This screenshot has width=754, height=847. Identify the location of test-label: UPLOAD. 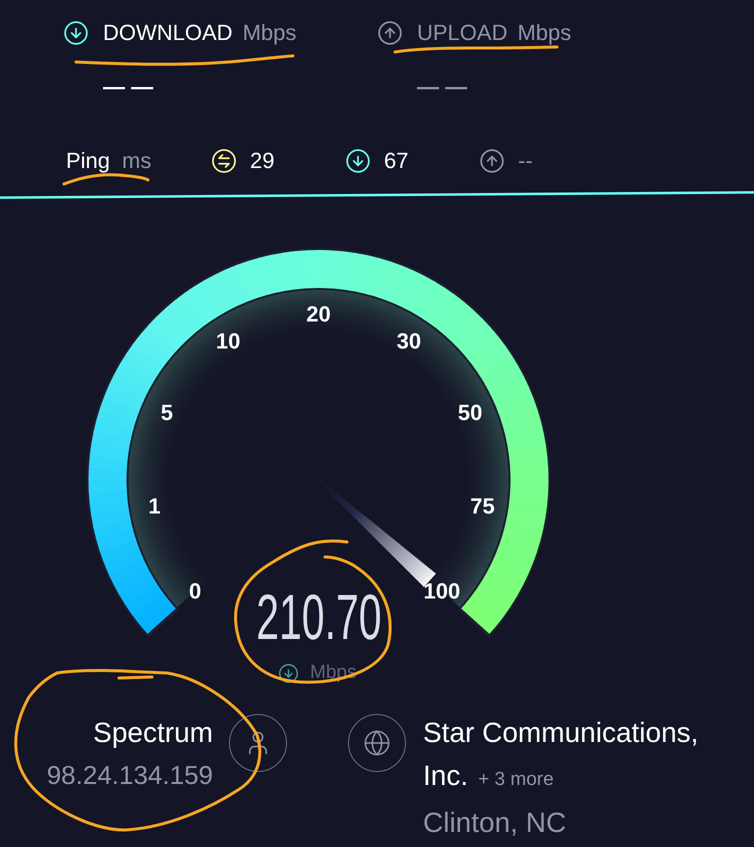
(462, 33).